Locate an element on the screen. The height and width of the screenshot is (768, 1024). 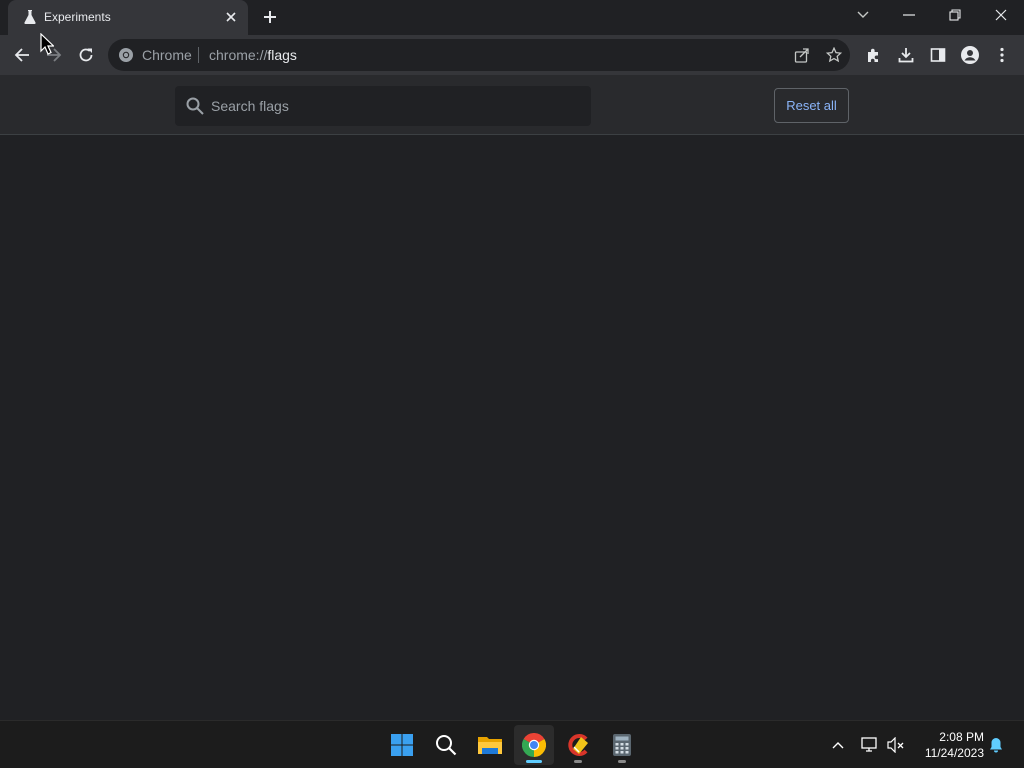
minimize-icon is located at coordinates (909, 15).